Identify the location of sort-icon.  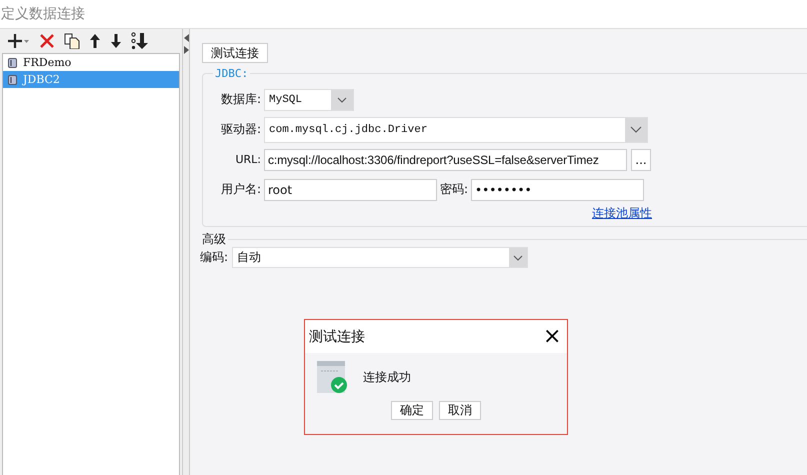
(140, 41).